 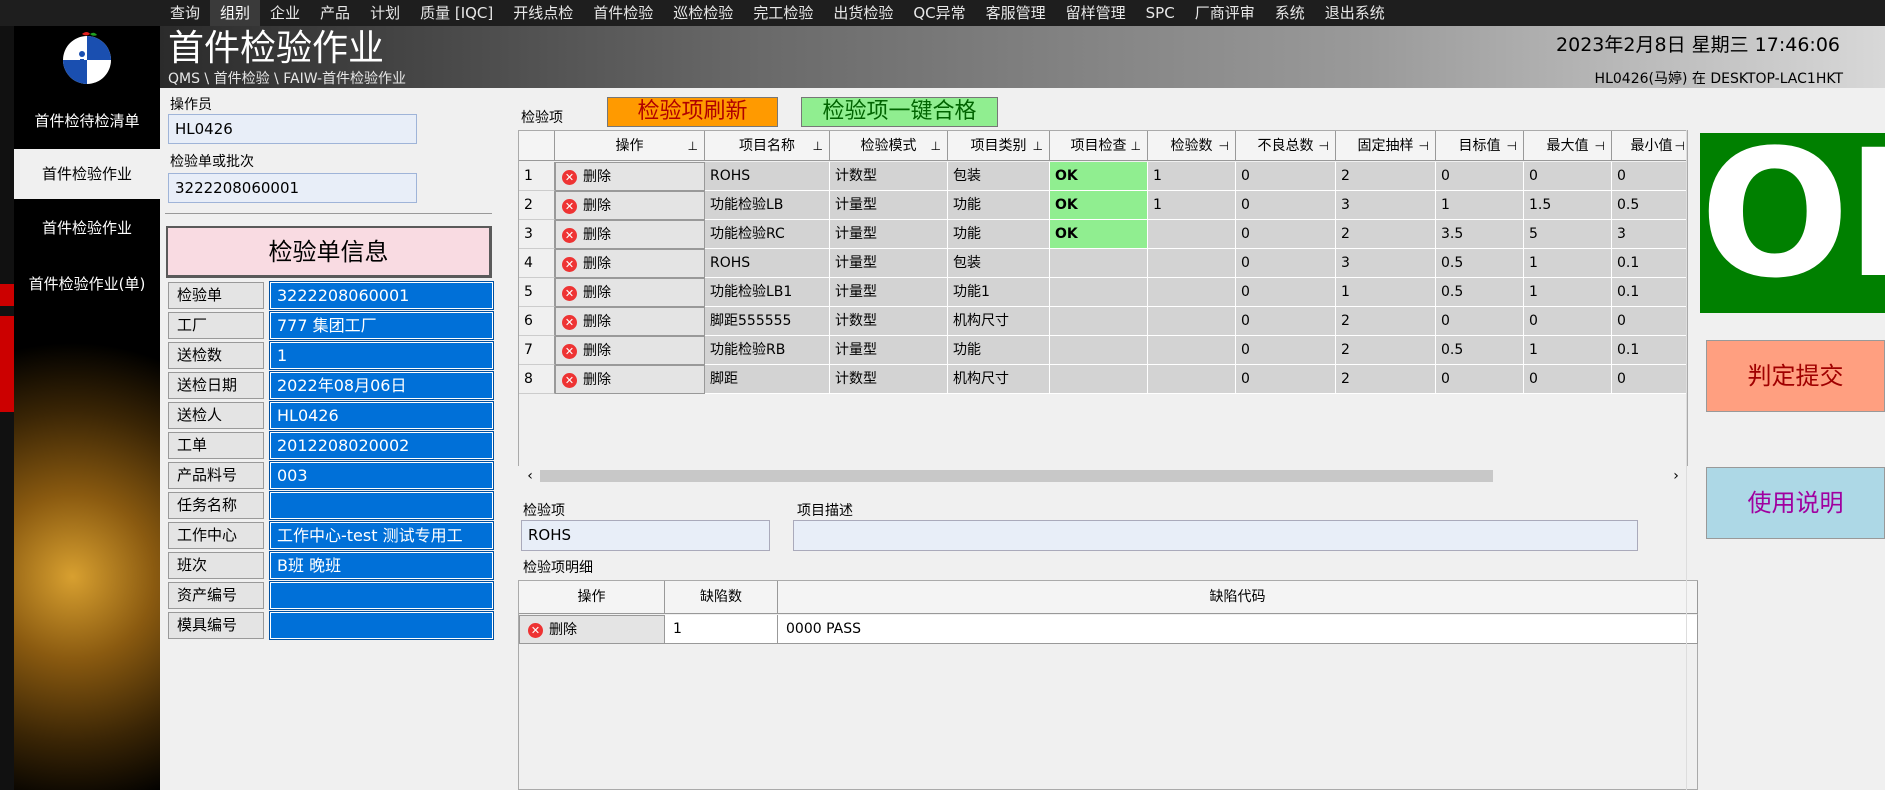 I want to click on cell-name: 功能检验RB, so click(x=767, y=350).